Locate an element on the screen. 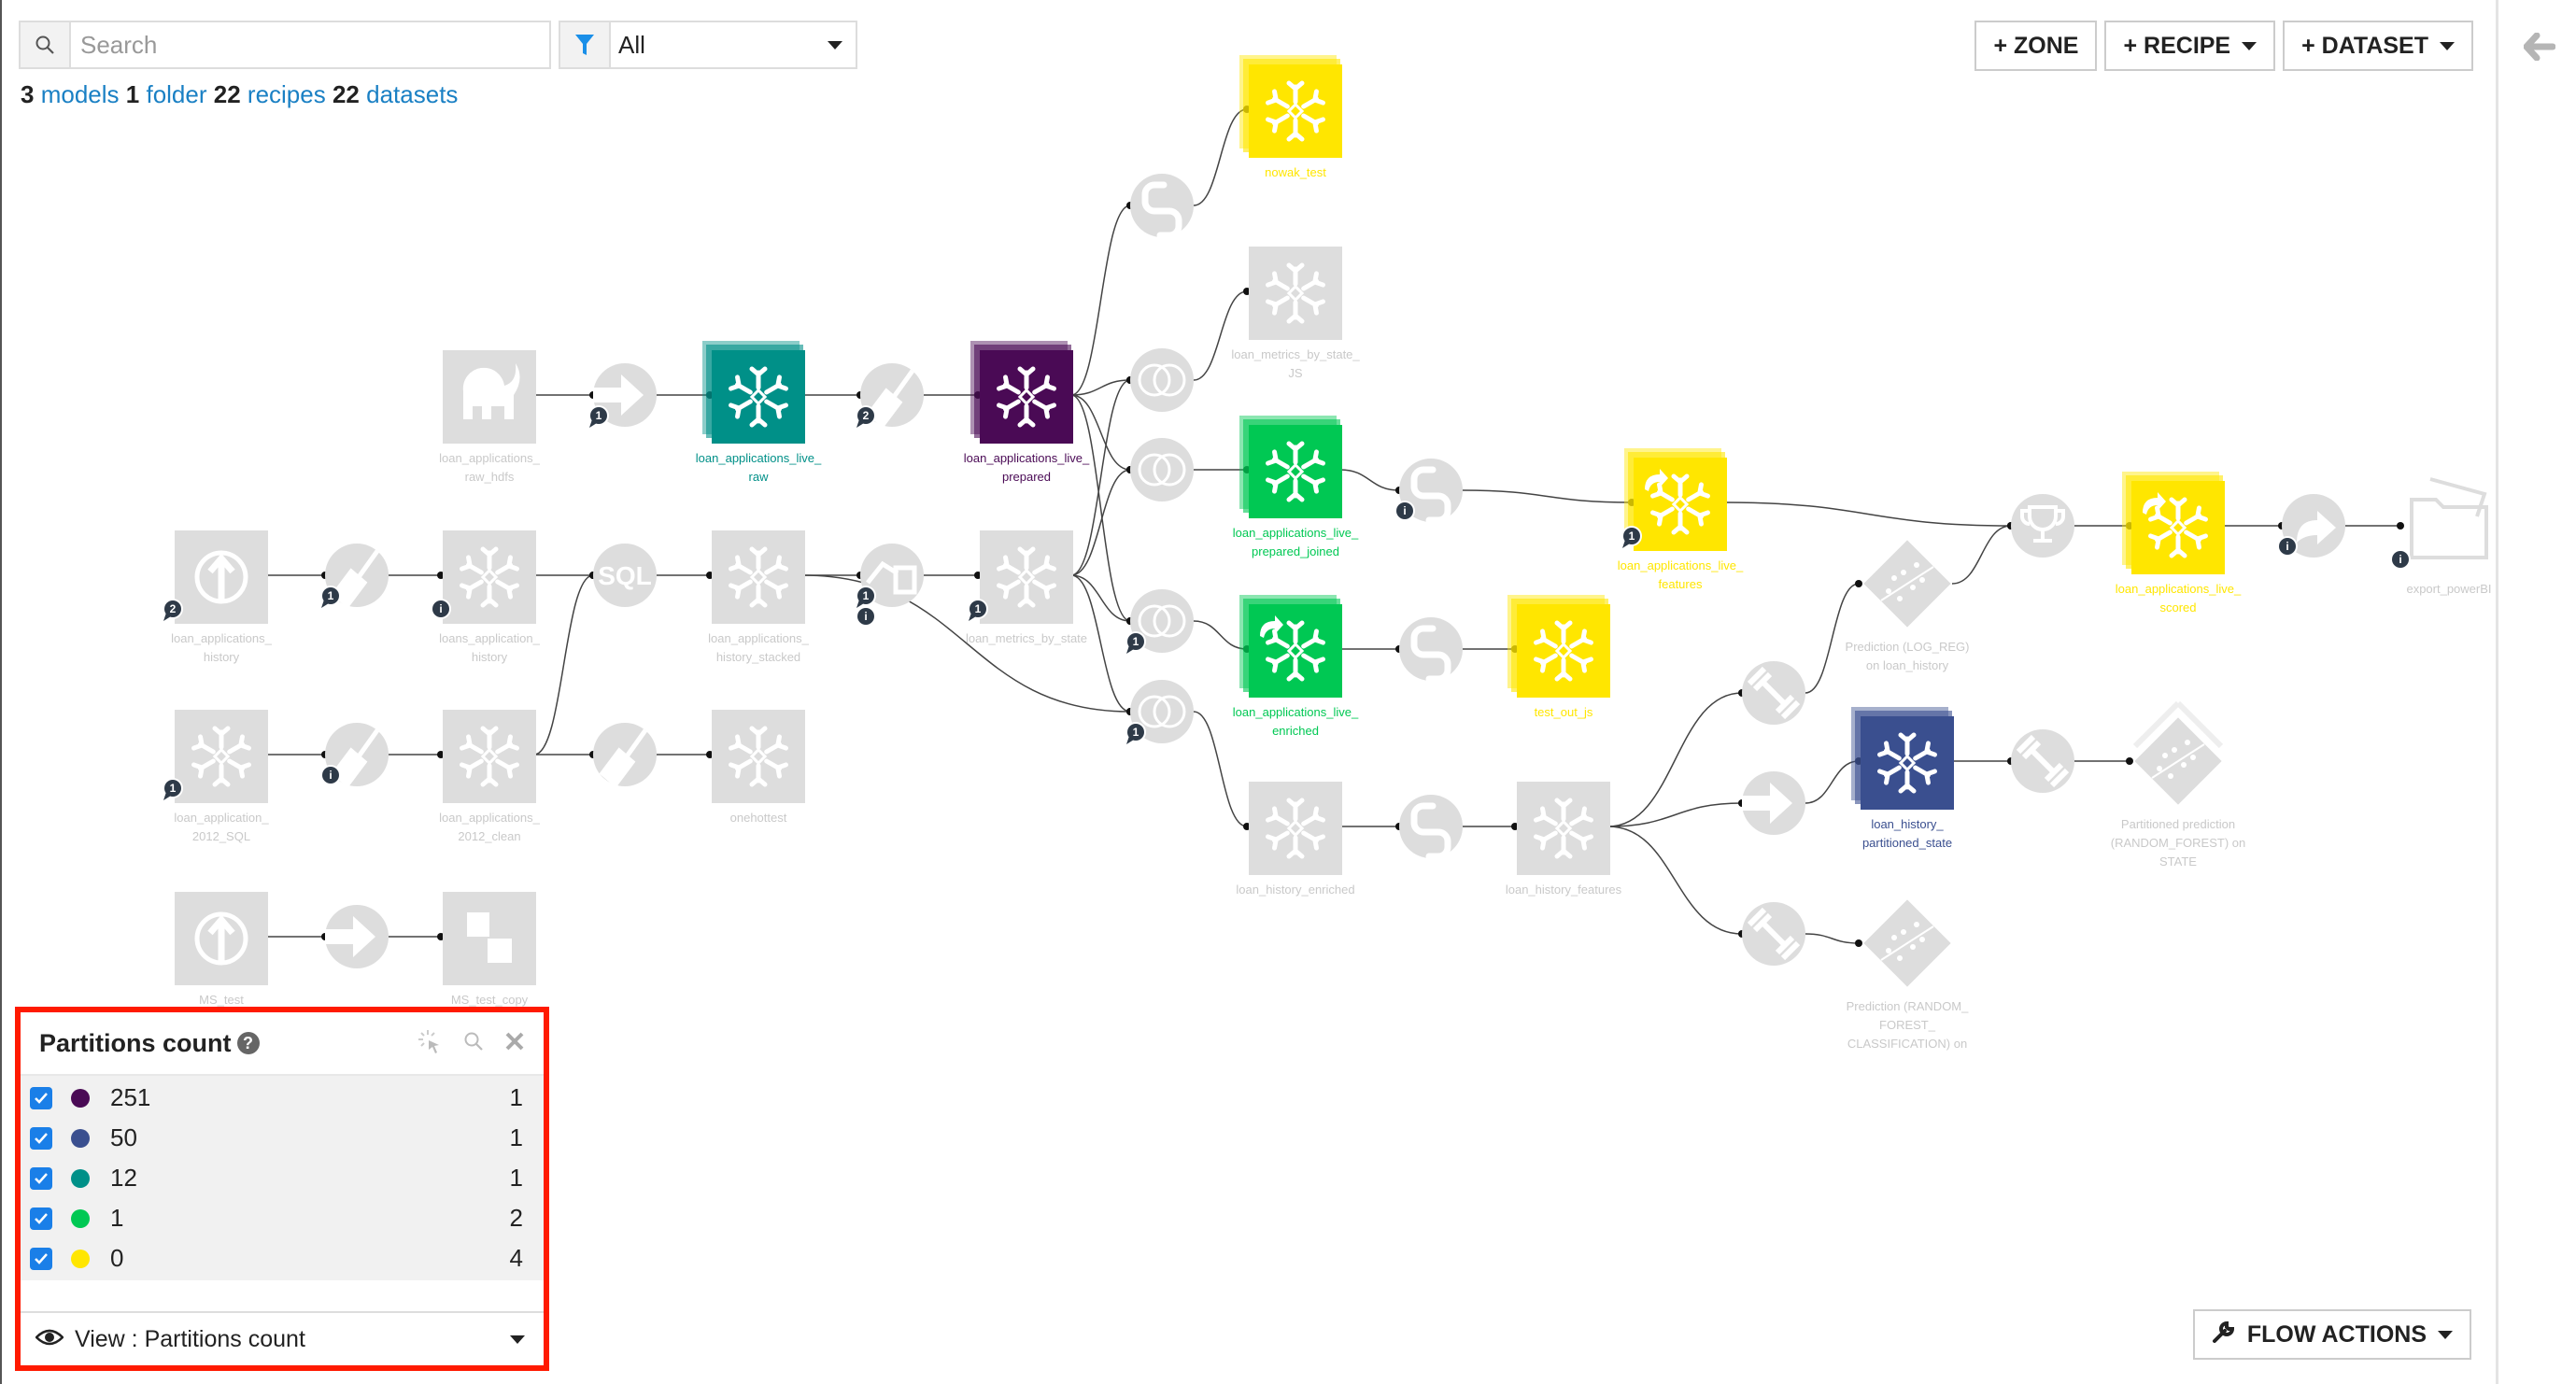 This screenshot has height=1384, width=2576. dataset-node-live_raw: loan_applications_live_raw is located at coordinates (759, 412).